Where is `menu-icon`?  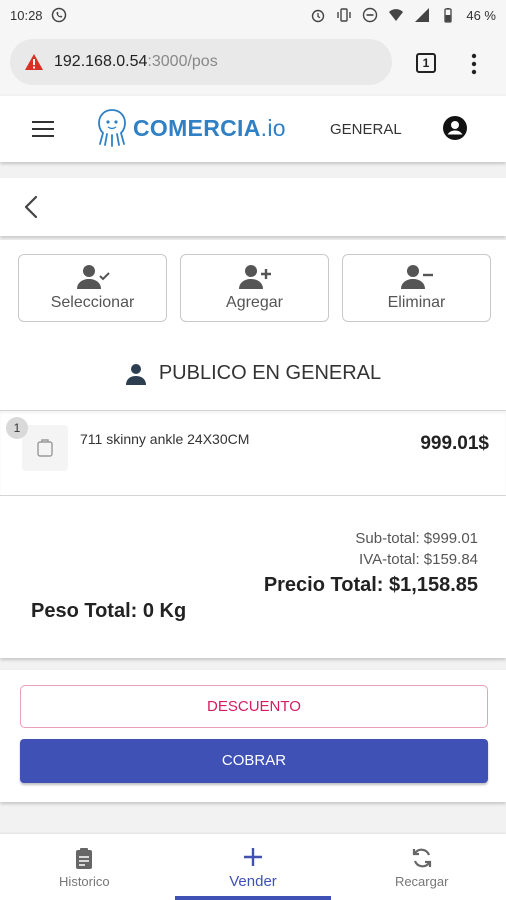
menu-icon is located at coordinates (43, 129).